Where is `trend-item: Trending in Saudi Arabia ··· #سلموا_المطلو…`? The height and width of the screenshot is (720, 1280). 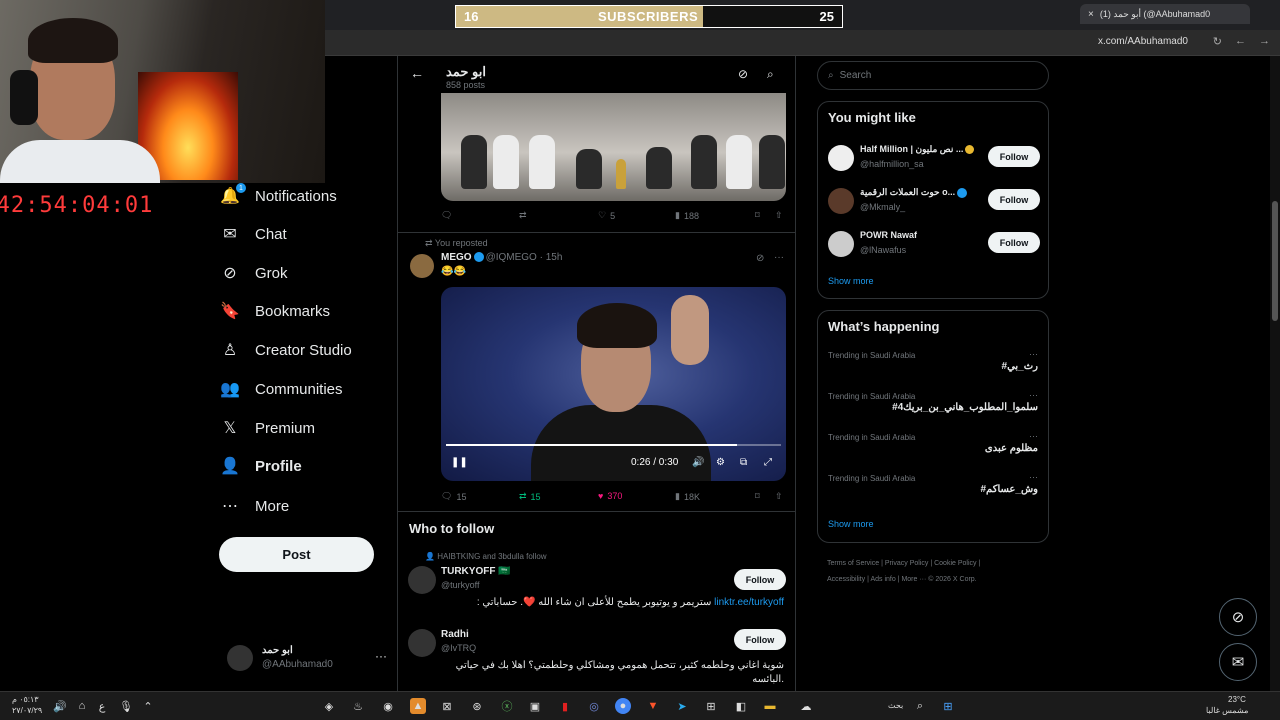 trend-item: Trending in Saudi Arabia ··· #سلموا_المطلو… is located at coordinates (933, 411).